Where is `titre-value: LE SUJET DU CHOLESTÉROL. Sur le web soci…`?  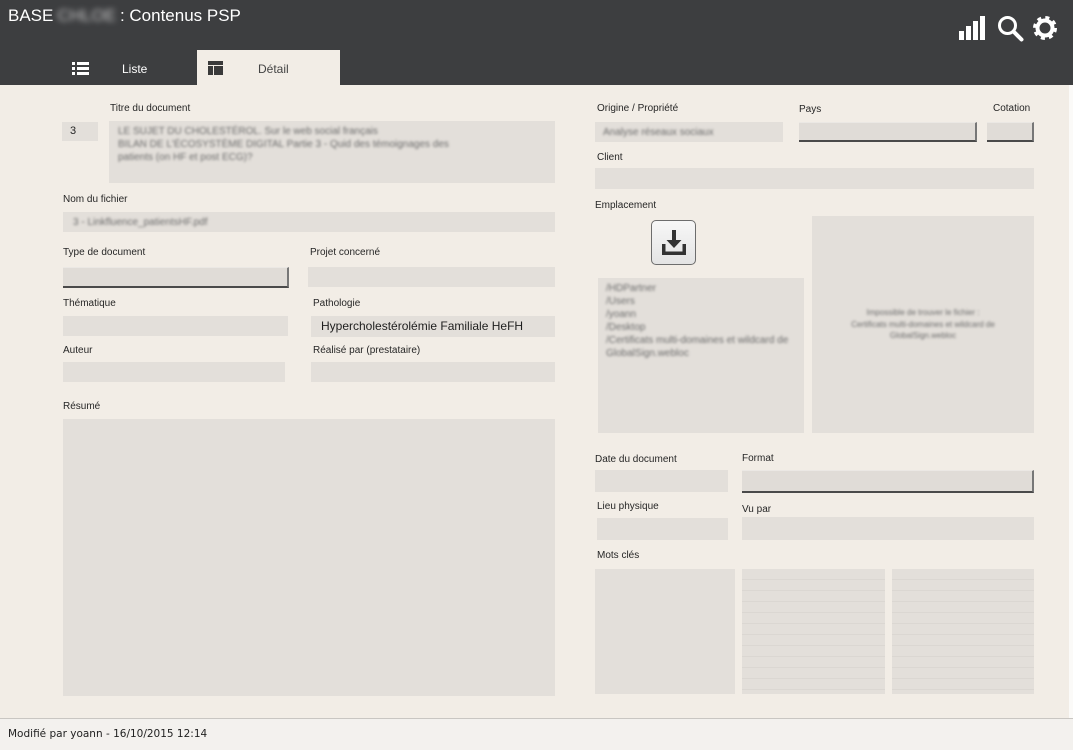 titre-value: LE SUJET DU CHOLESTÉROL. Sur le web soci… is located at coordinates (283, 144).